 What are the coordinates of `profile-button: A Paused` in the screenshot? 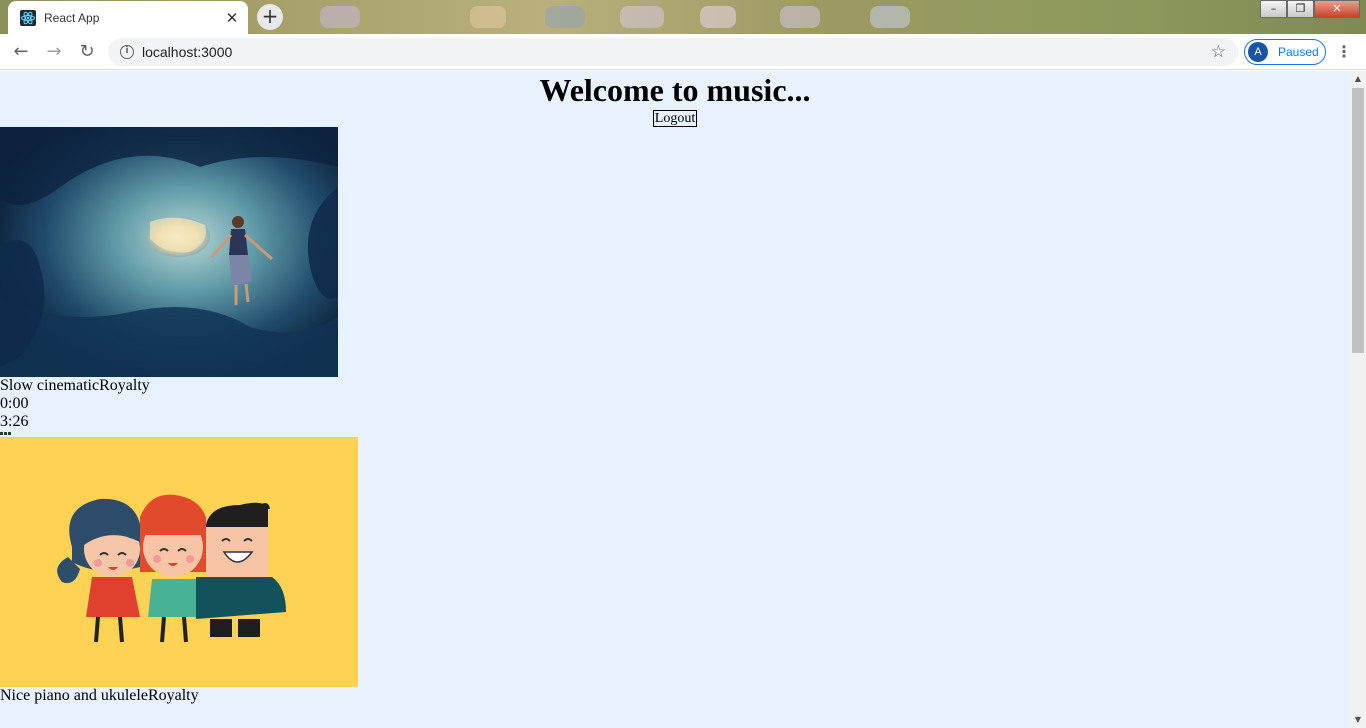 It's located at (1285, 52).